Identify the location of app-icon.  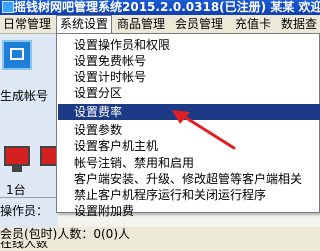
(8, 7).